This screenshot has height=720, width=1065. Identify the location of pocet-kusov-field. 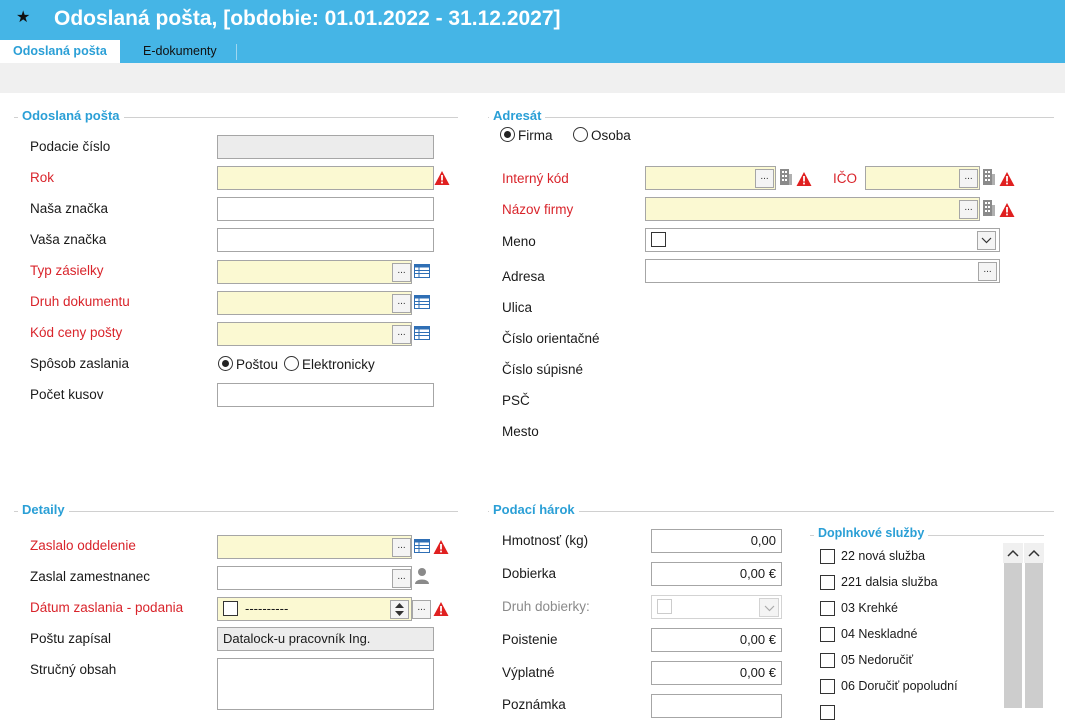
(325, 395).